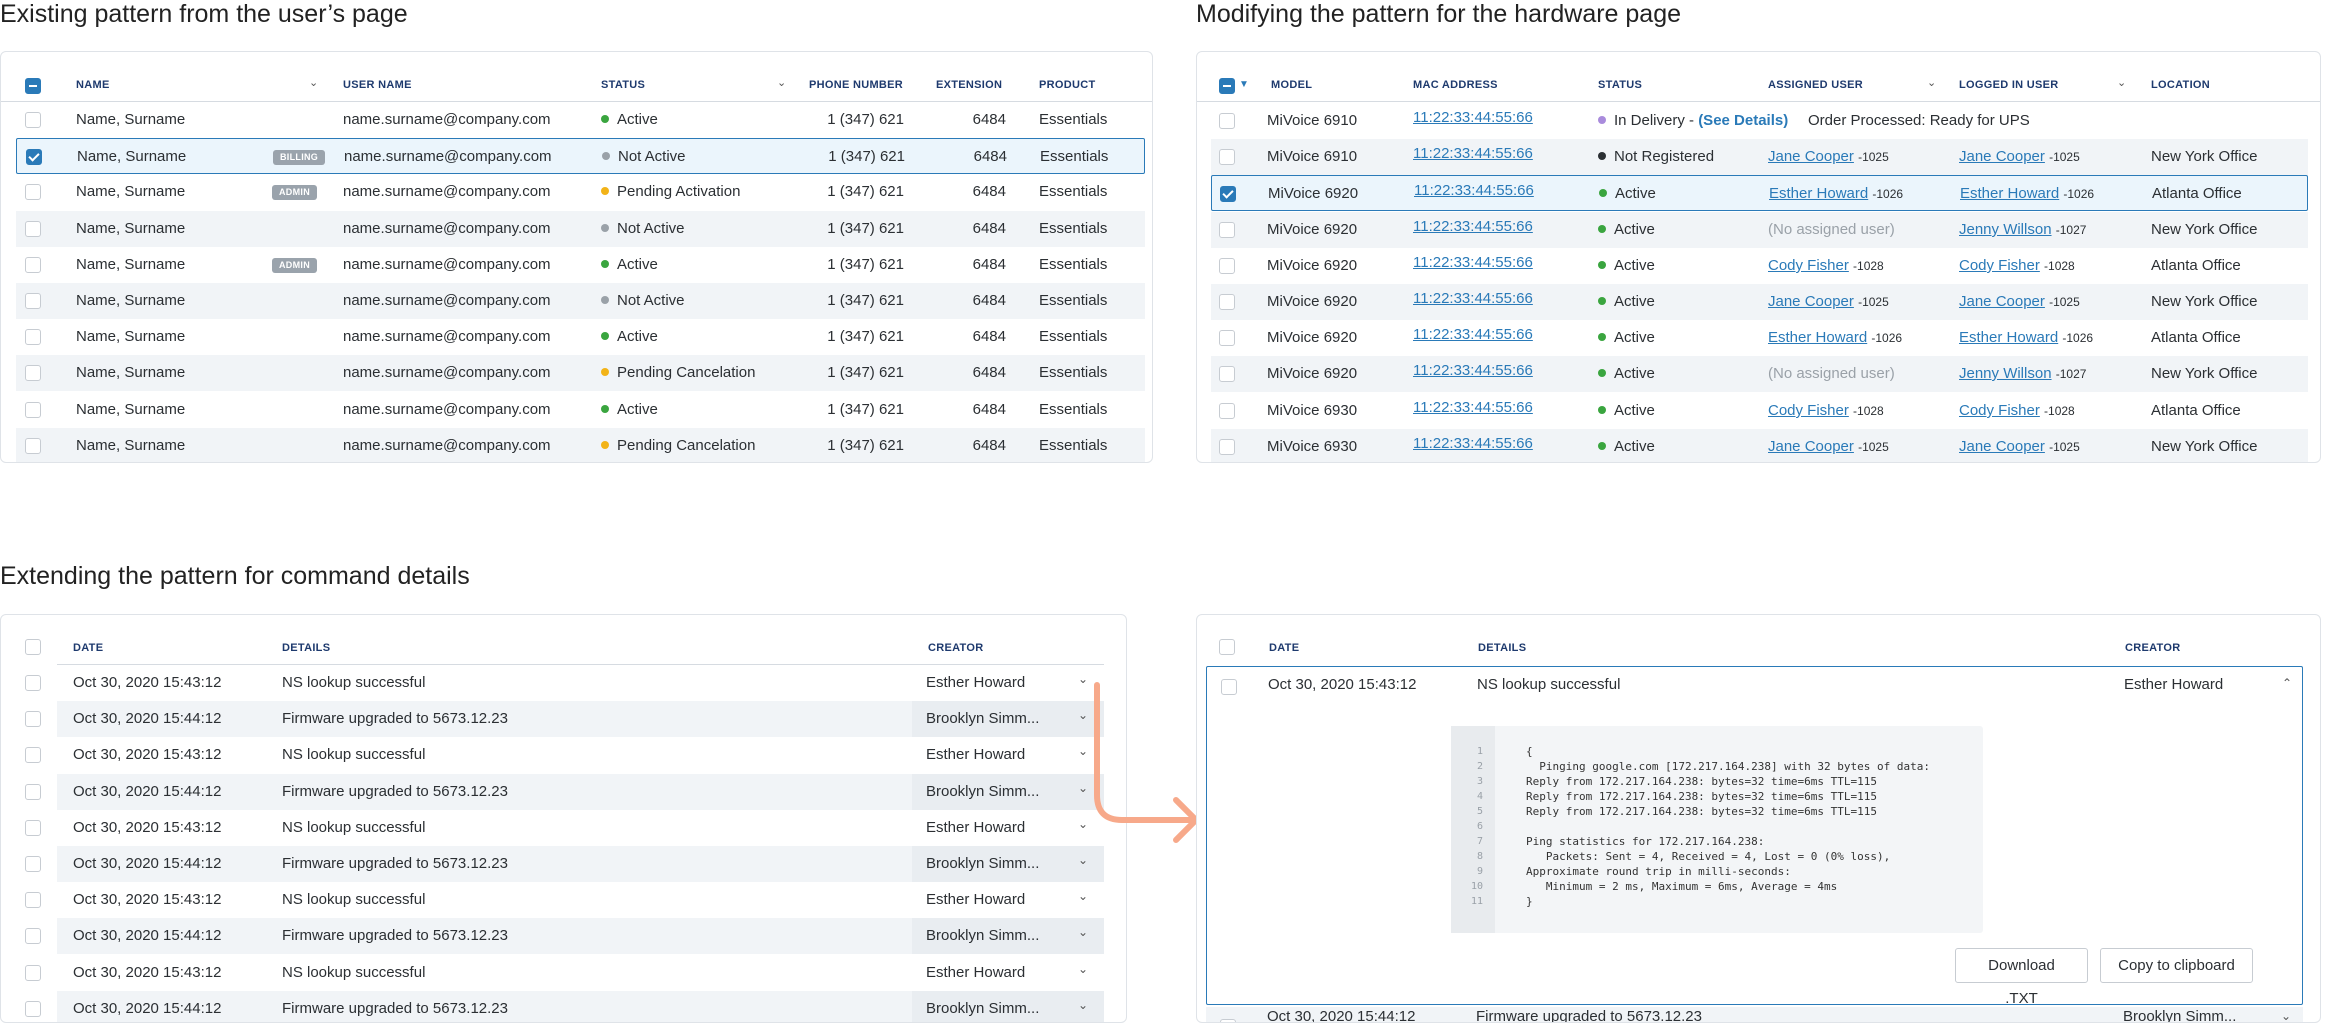 This screenshot has width=2339, height=1023. Describe the element at coordinates (1244, 84) in the screenshot. I see `chevron-down-icon: ▼` at that location.